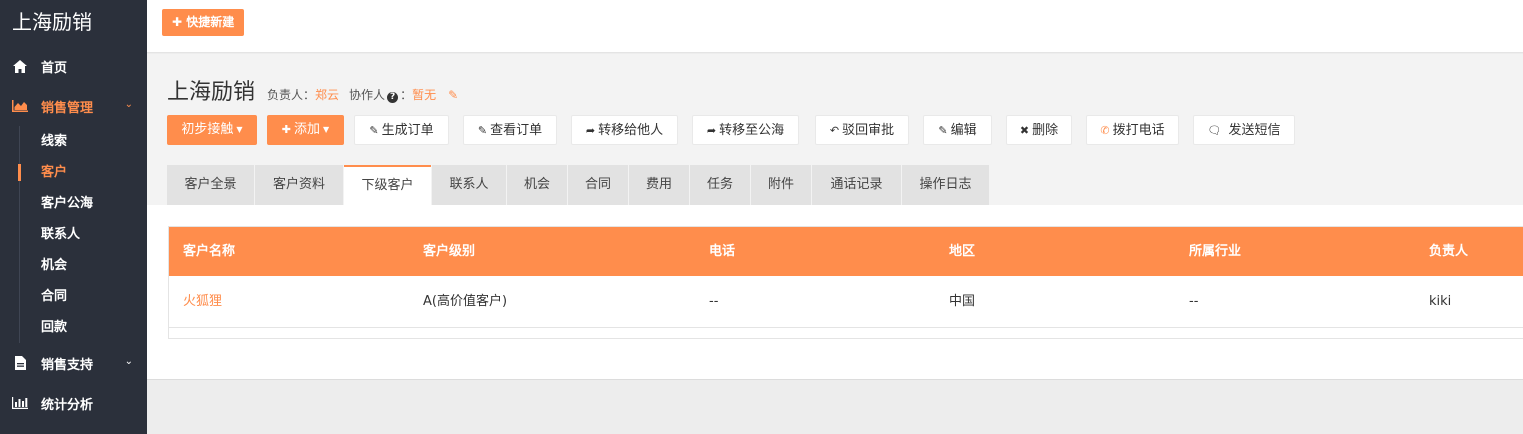 The height and width of the screenshot is (434, 1523). I want to click on call-button: ✆ 拨打电话, so click(1132, 130).